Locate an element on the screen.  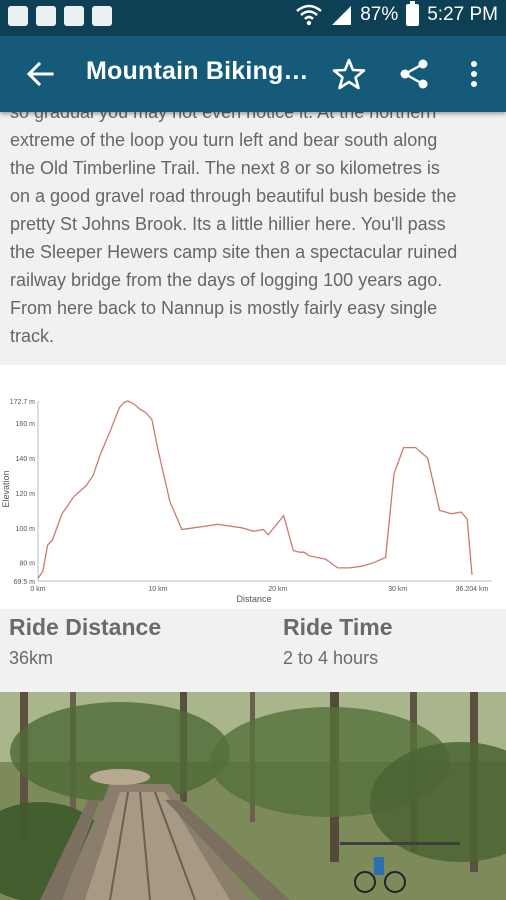
back-arrow-icon is located at coordinates (40, 74).